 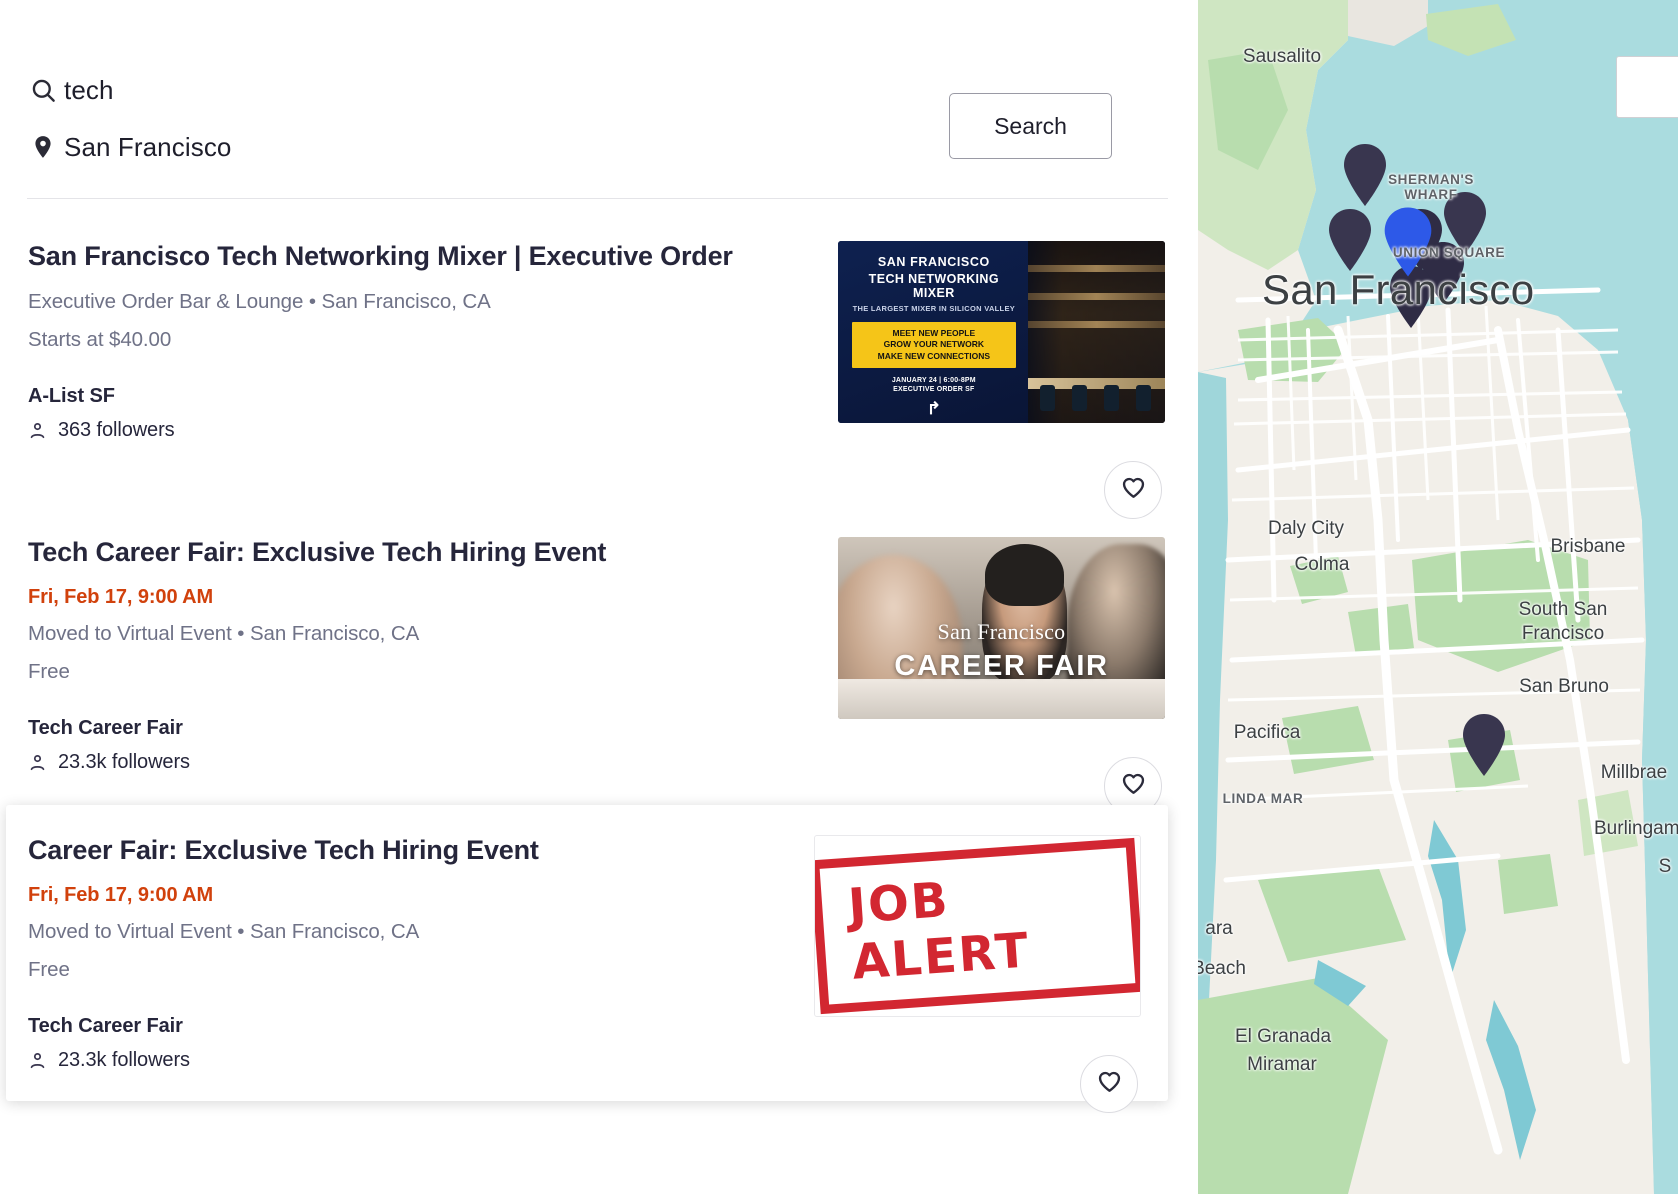 I want to click on job-alert-stamp: JOB ALERT, so click(x=977, y=926).